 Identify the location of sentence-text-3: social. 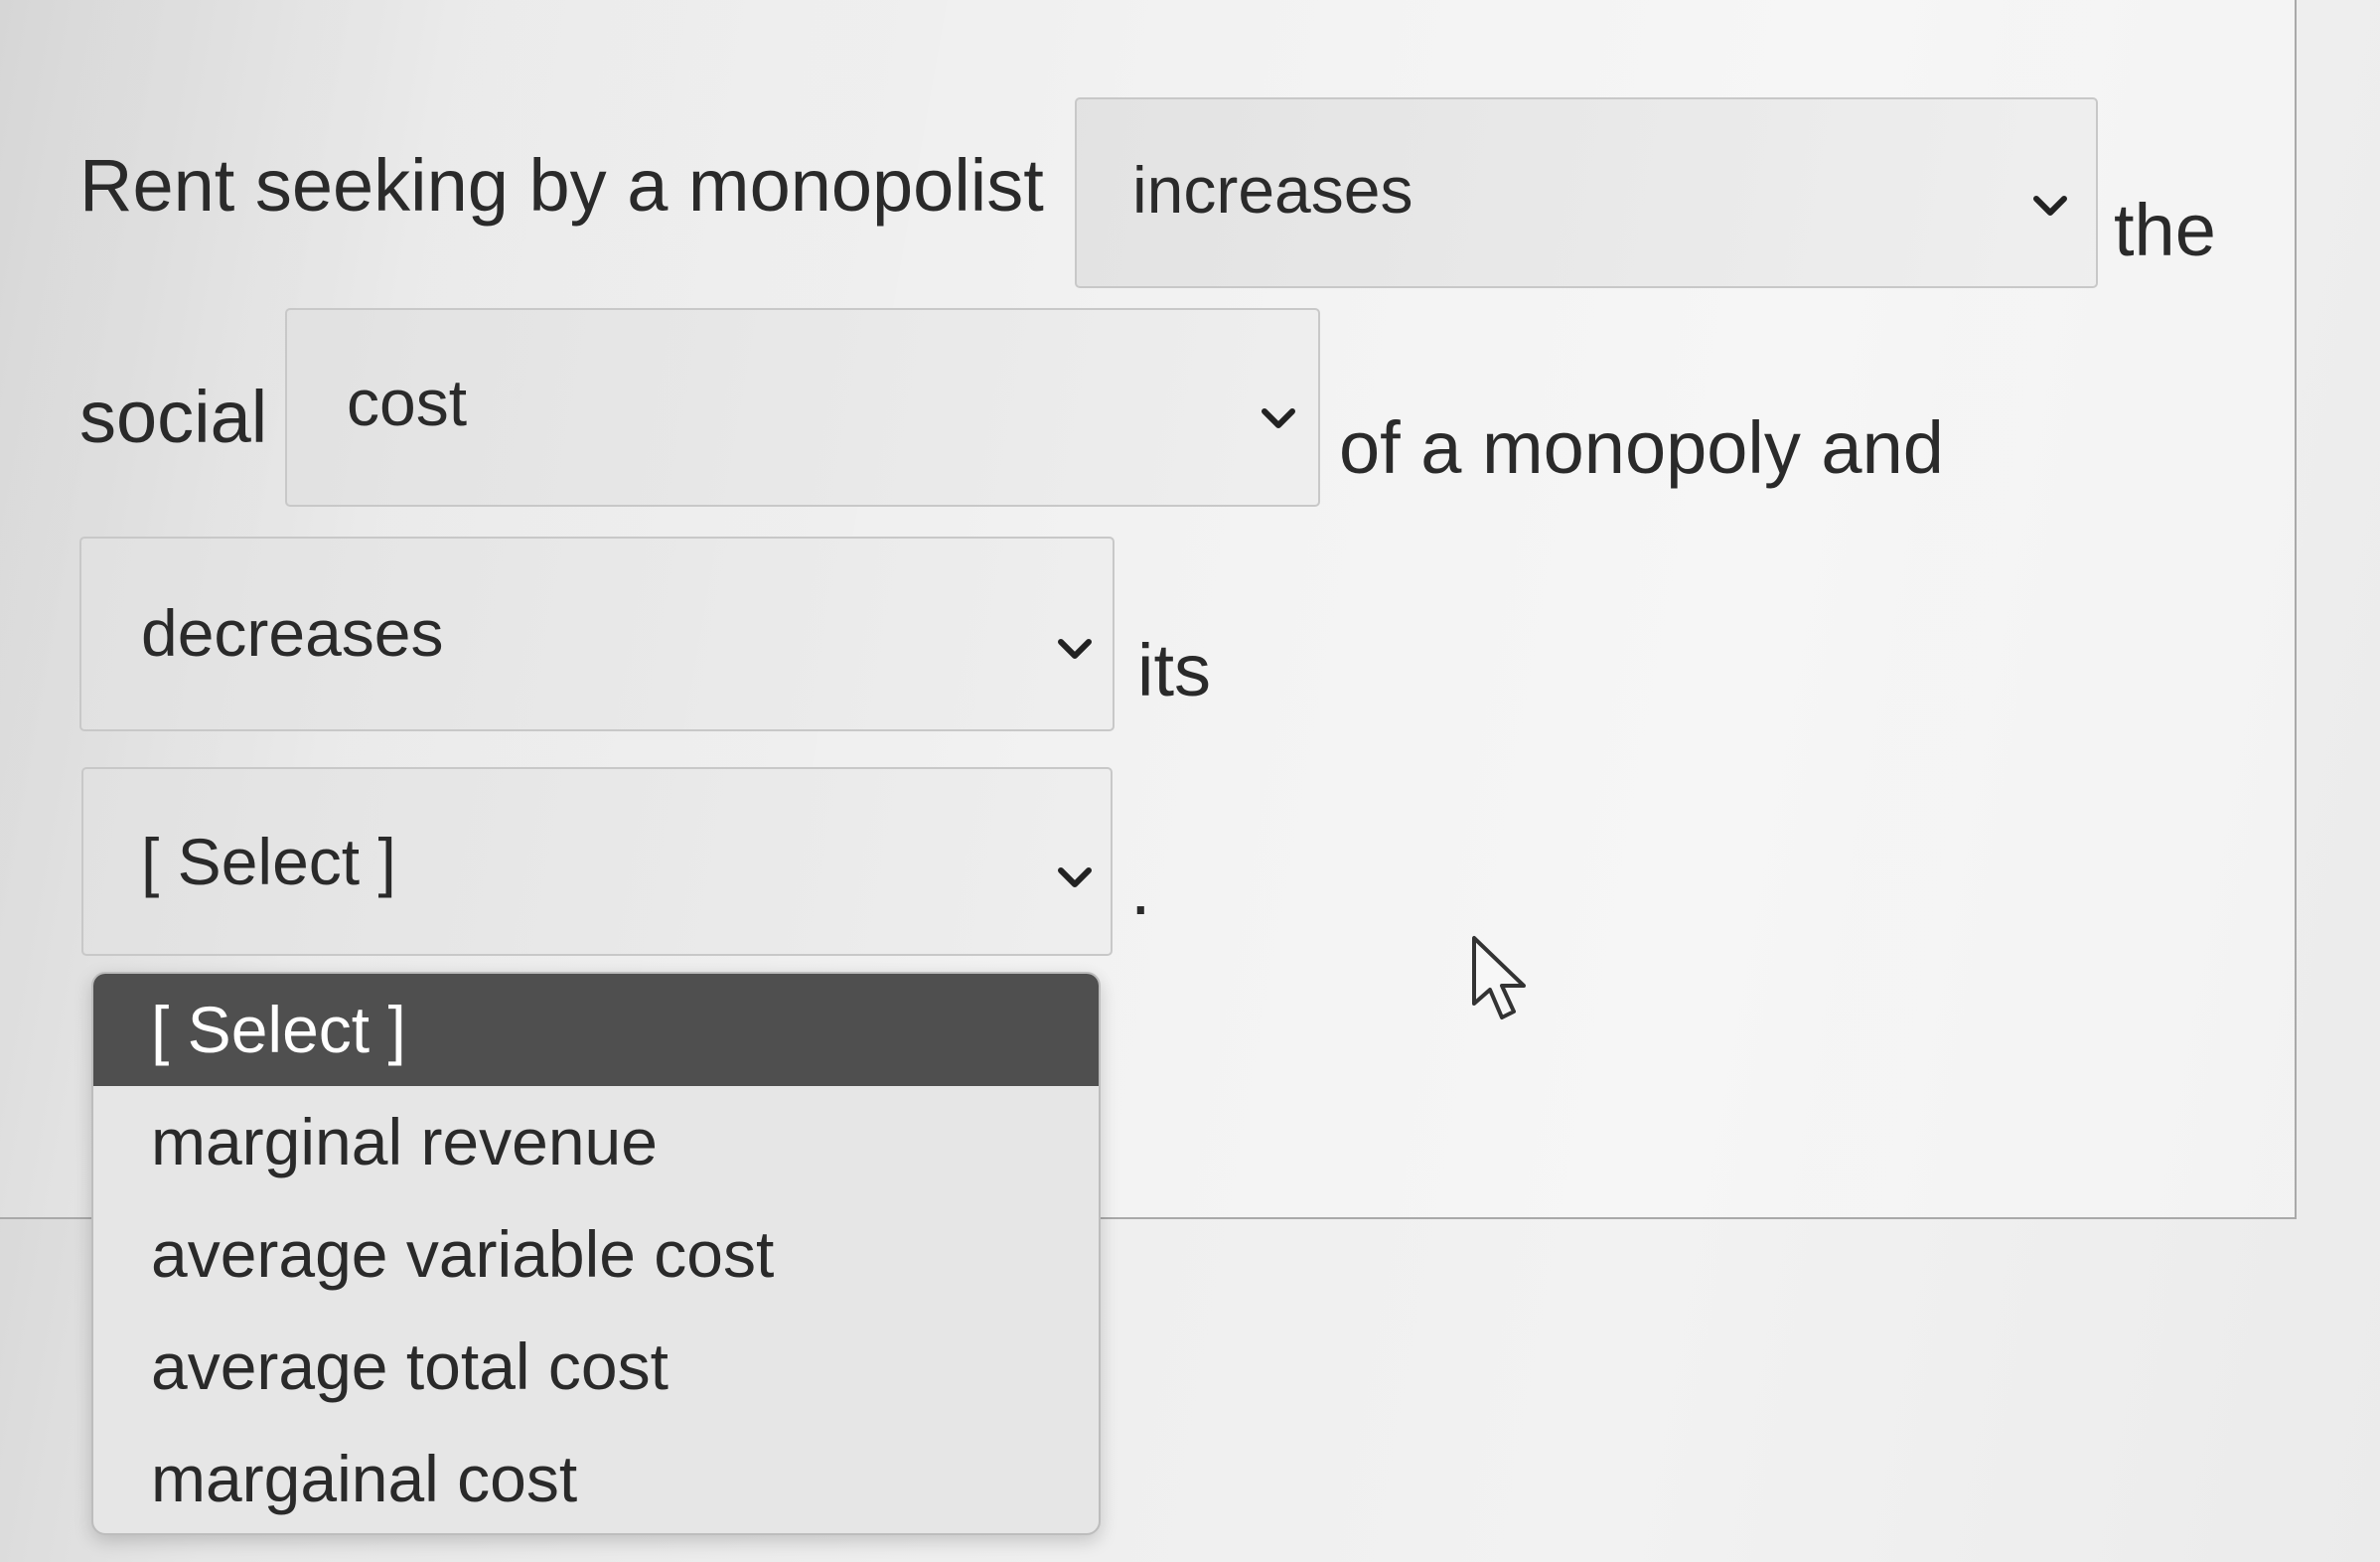
(173, 417).